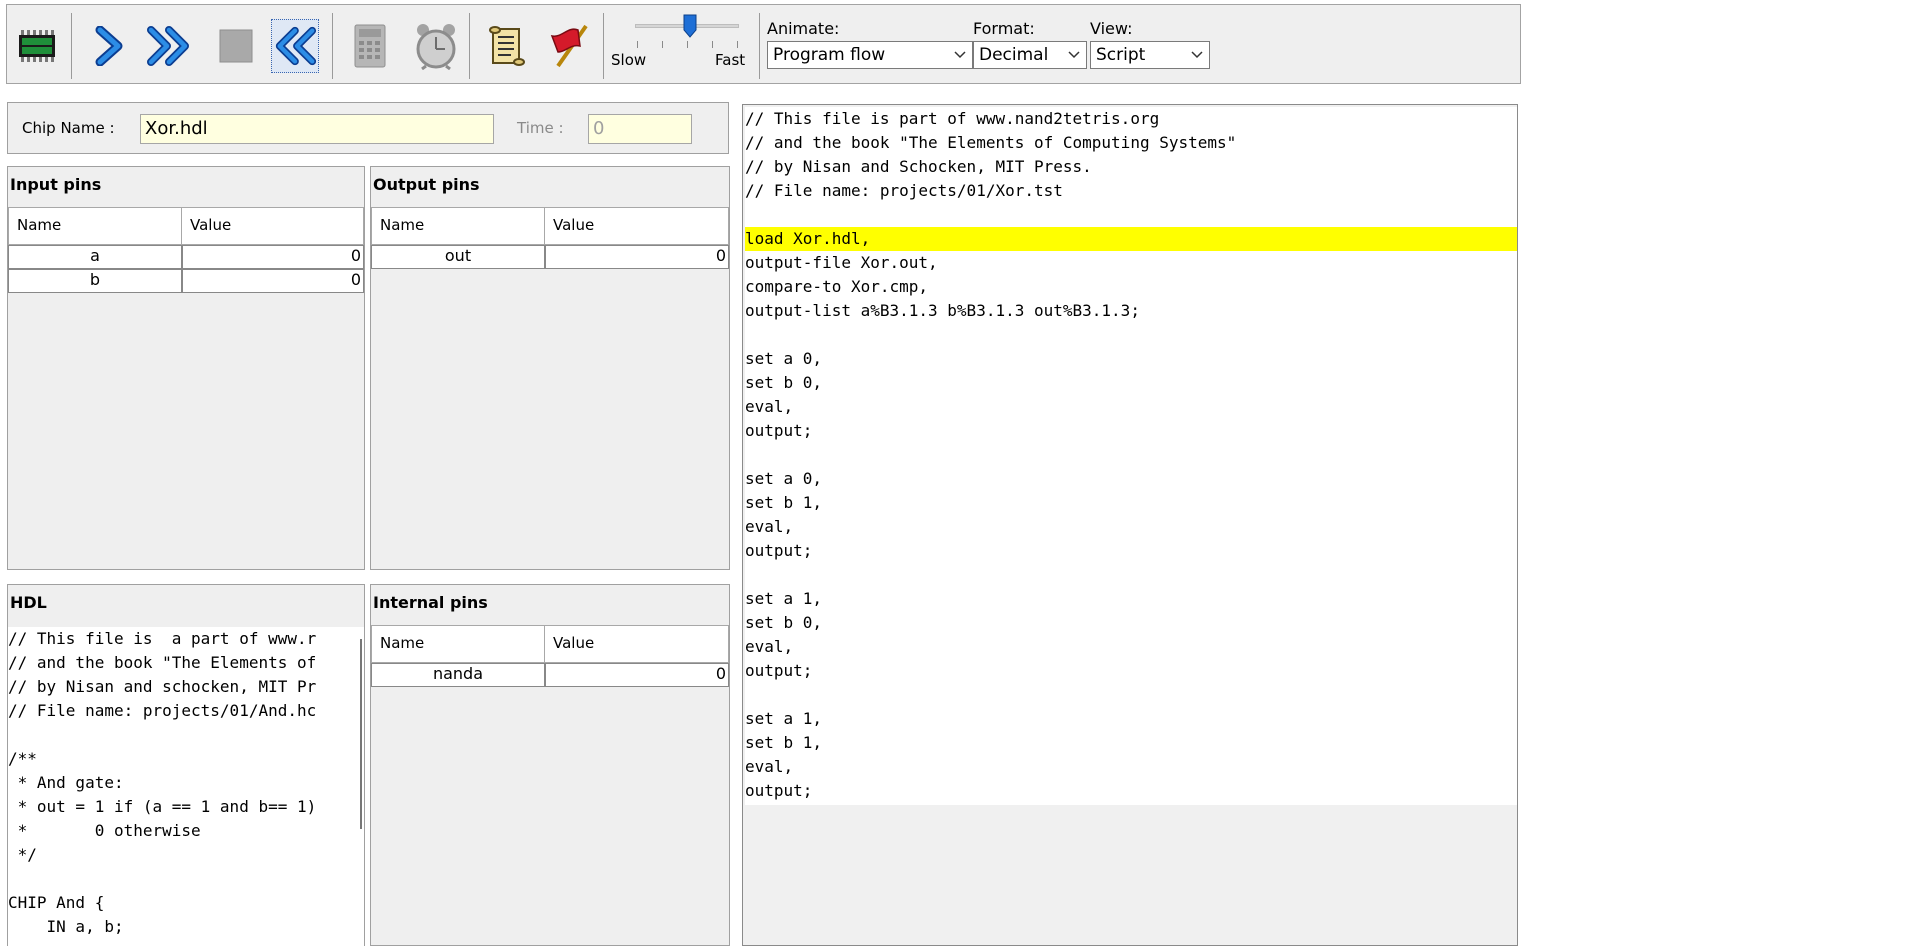  Describe the element at coordinates (66, 926) in the screenshot. I see `code-line: IN a, b;` at that location.